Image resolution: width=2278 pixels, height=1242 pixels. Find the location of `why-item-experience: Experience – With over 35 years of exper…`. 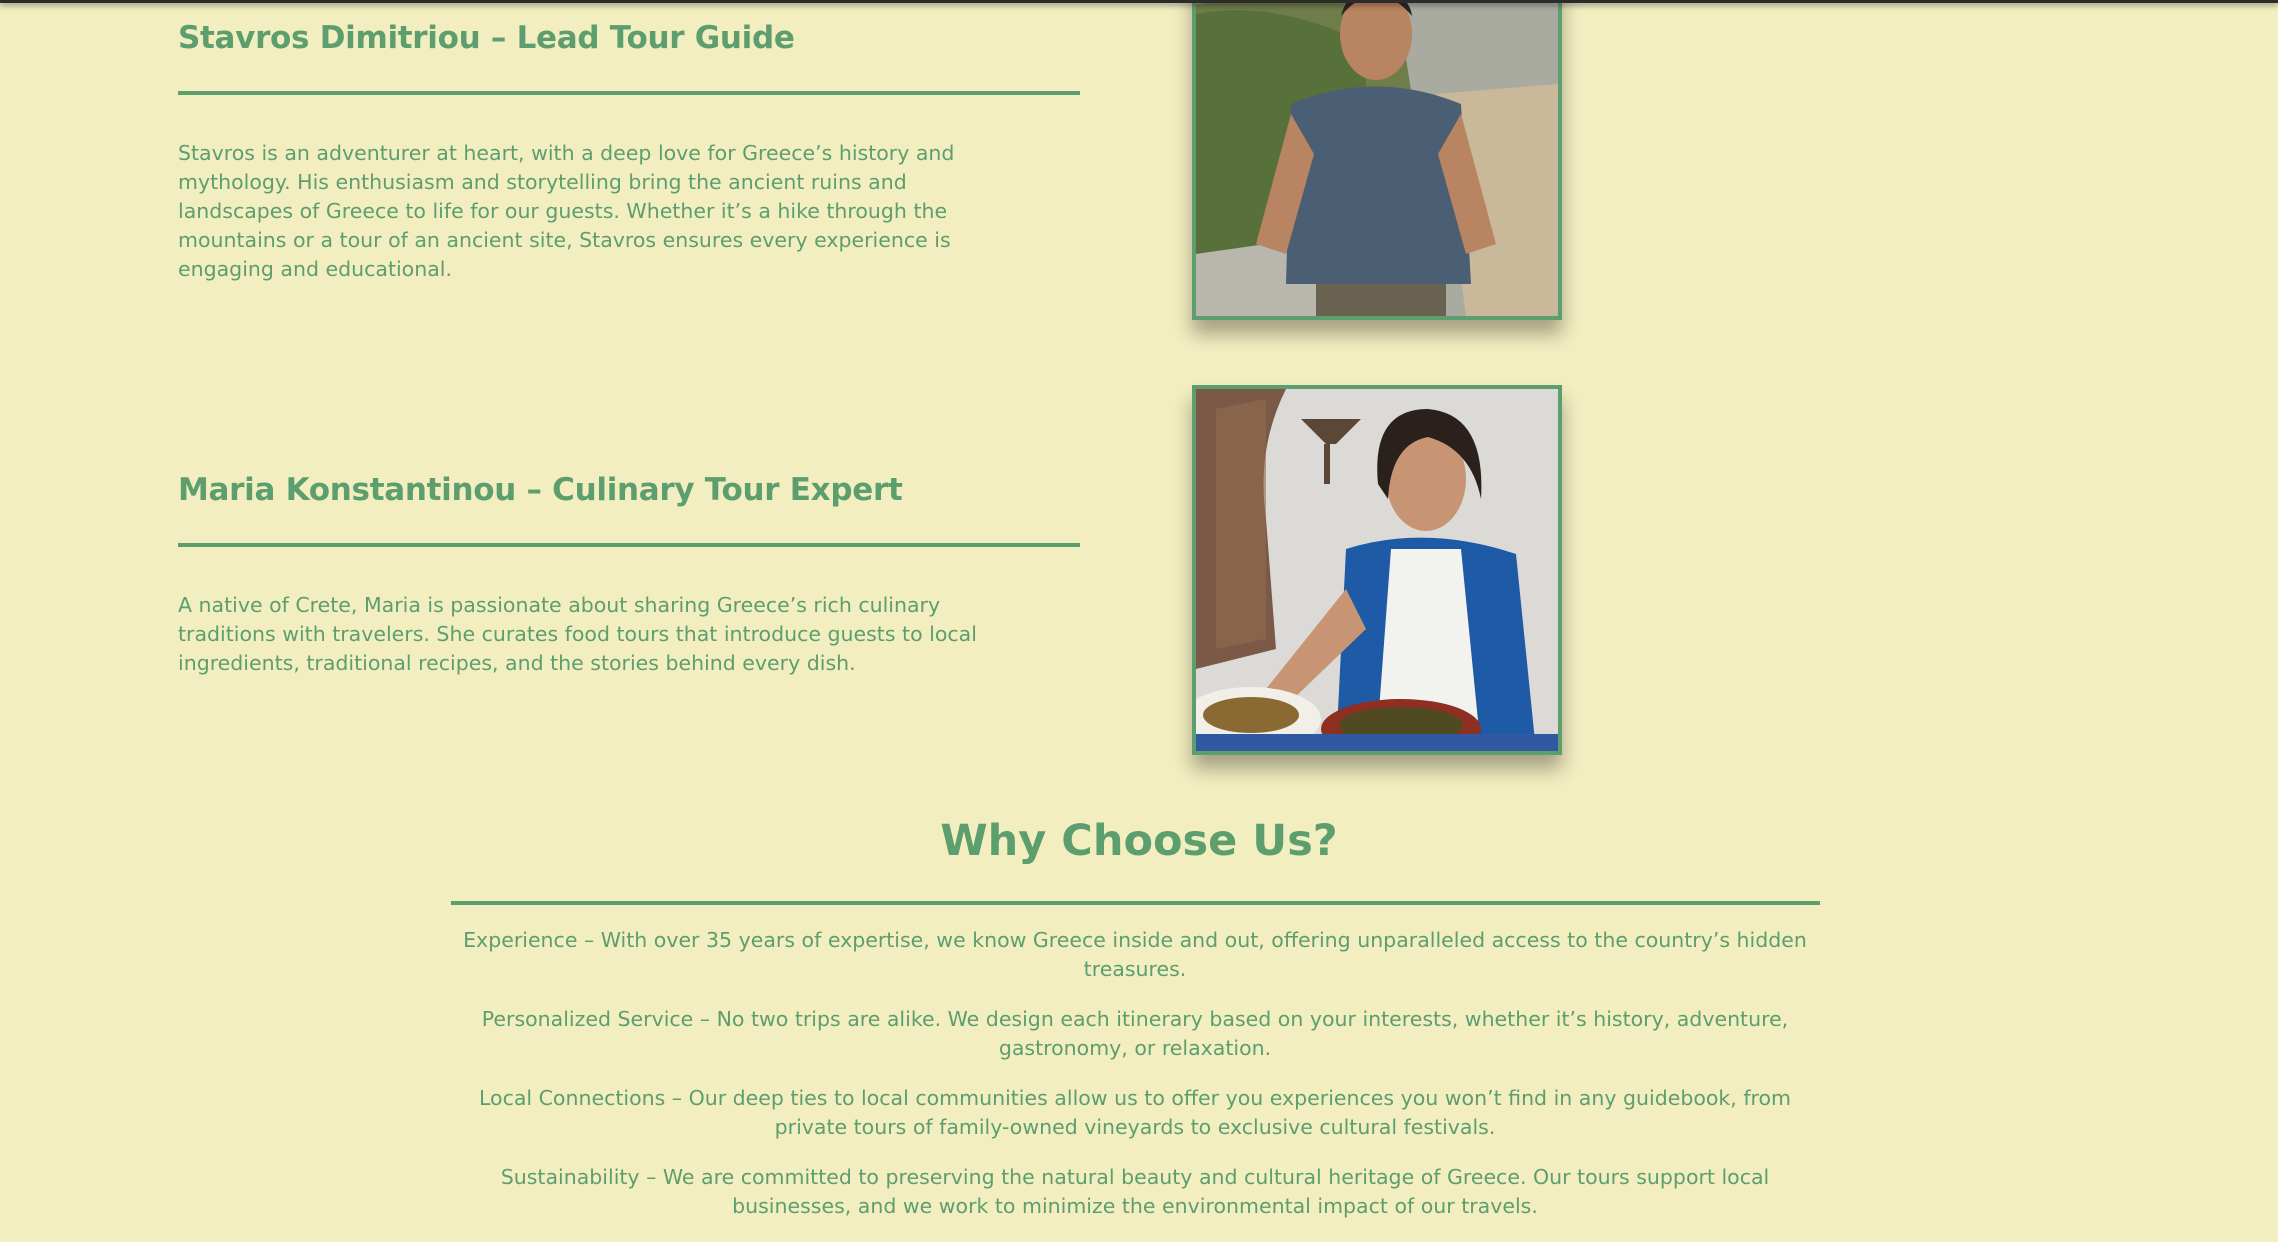

why-item-experience: Experience – With over 35 years of exper… is located at coordinates (1135, 954).